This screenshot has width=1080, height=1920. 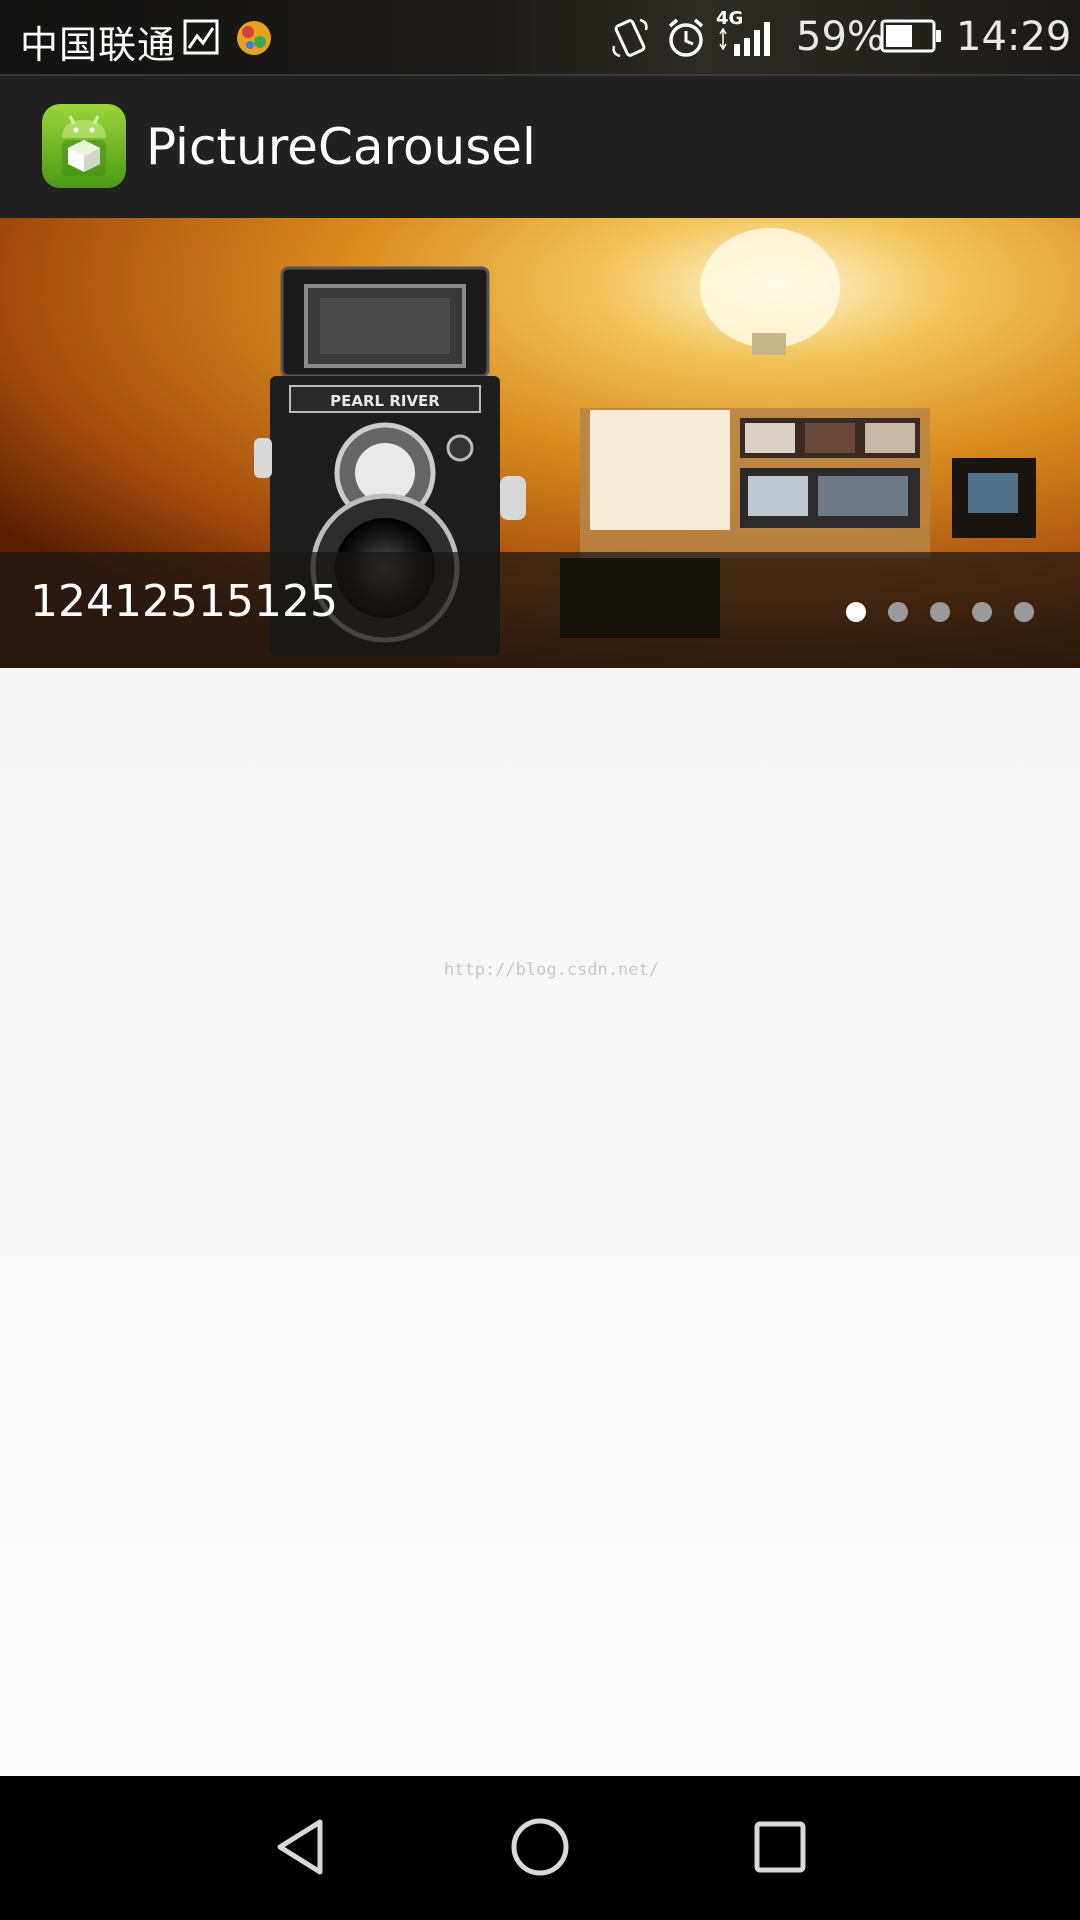 What do you see at coordinates (840, 37) in the screenshot?
I see `battery-percent: 59%` at bounding box center [840, 37].